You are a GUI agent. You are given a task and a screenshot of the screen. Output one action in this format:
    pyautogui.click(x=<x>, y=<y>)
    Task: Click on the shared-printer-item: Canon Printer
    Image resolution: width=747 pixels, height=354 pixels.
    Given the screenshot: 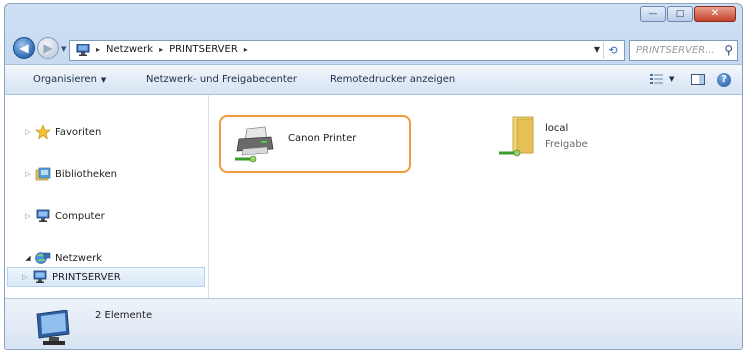 What is the action you would take?
    pyautogui.click(x=315, y=144)
    